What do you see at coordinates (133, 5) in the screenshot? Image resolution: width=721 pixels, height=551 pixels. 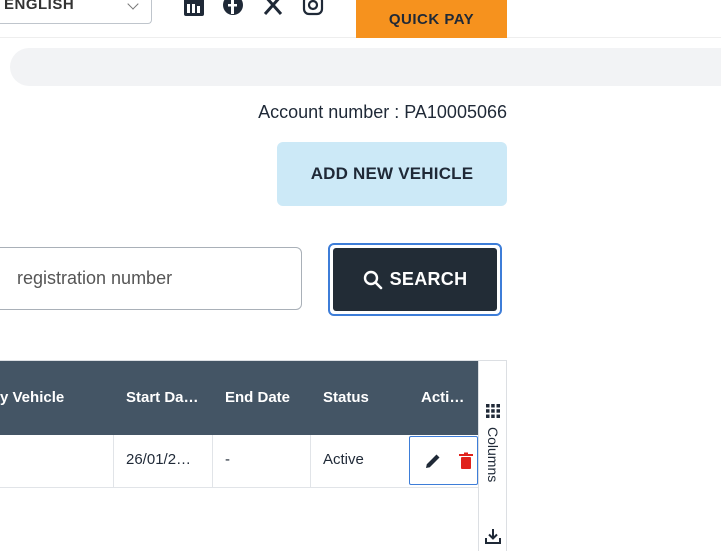 I see `chevron-down-icon` at bounding box center [133, 5].